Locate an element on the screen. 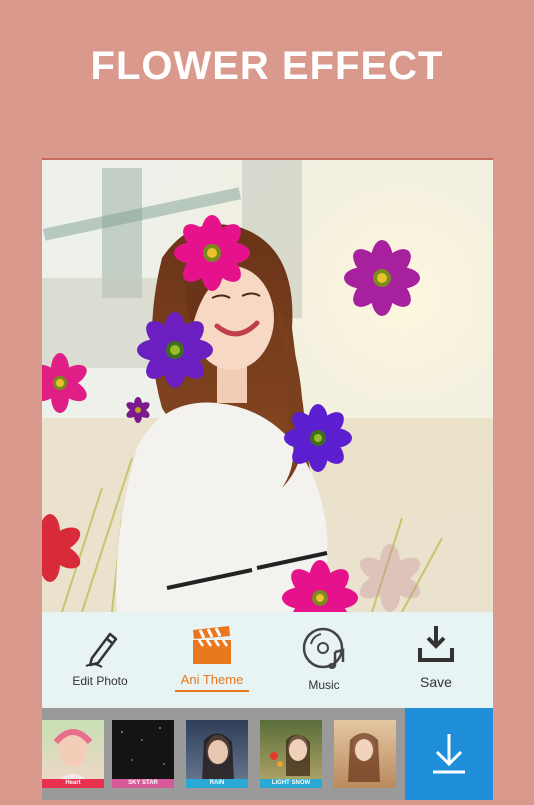 The image size is (534, 805). edit-photo-button: Edit Photo is located at coordinates (100, 662).